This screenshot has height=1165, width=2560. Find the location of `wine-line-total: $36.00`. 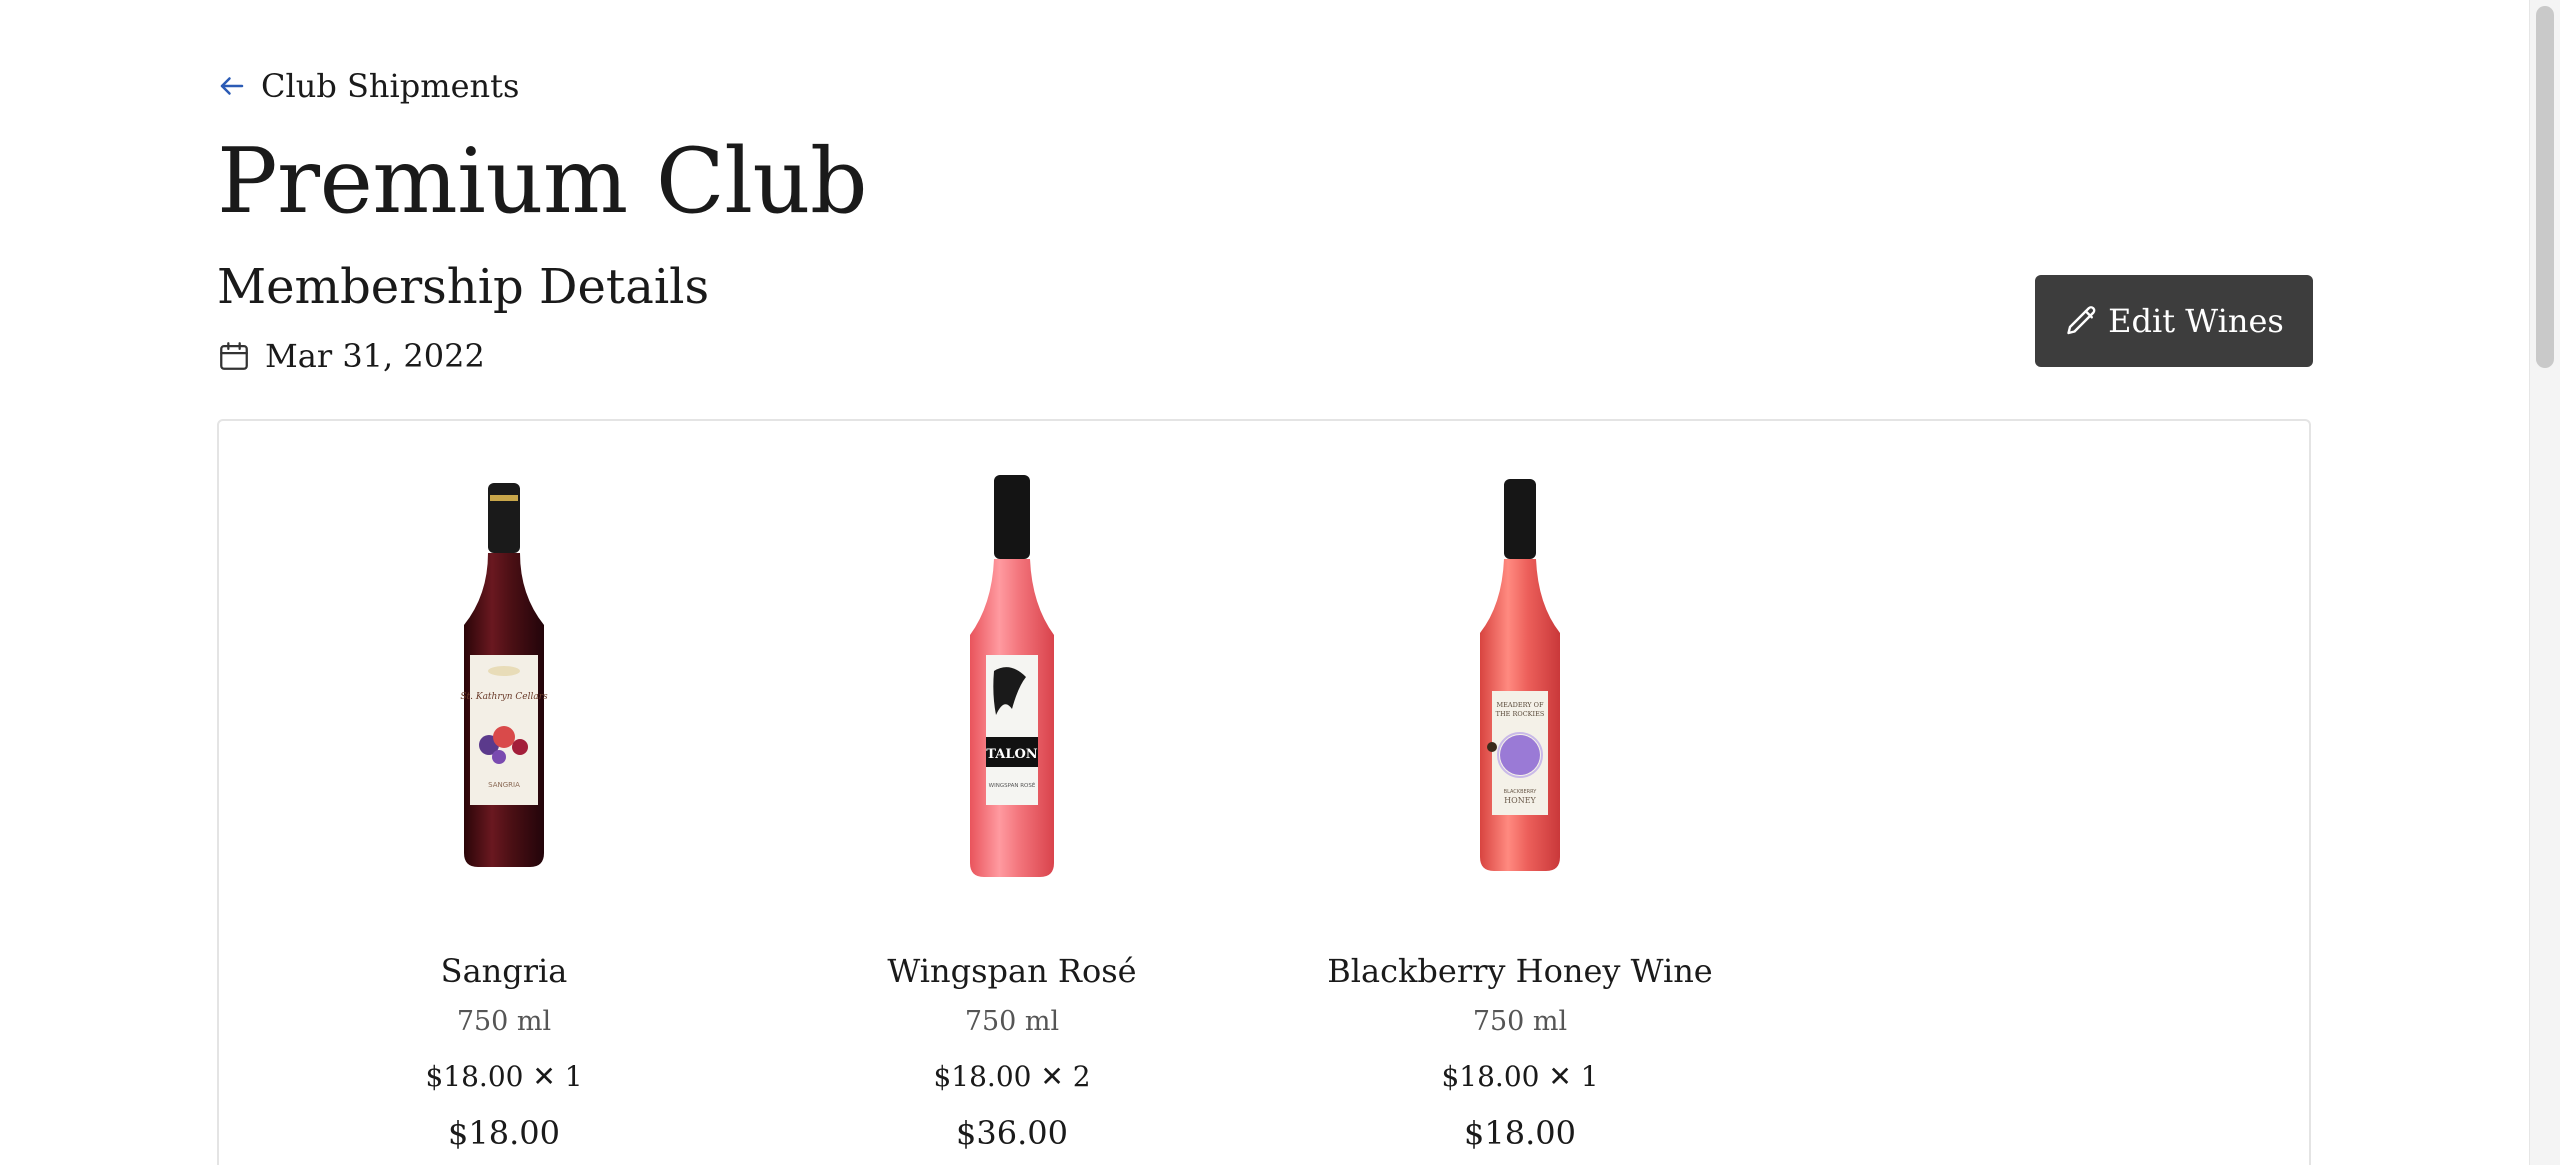

wine-line-total: $36.00 is located at coordinates (1012, 1133).